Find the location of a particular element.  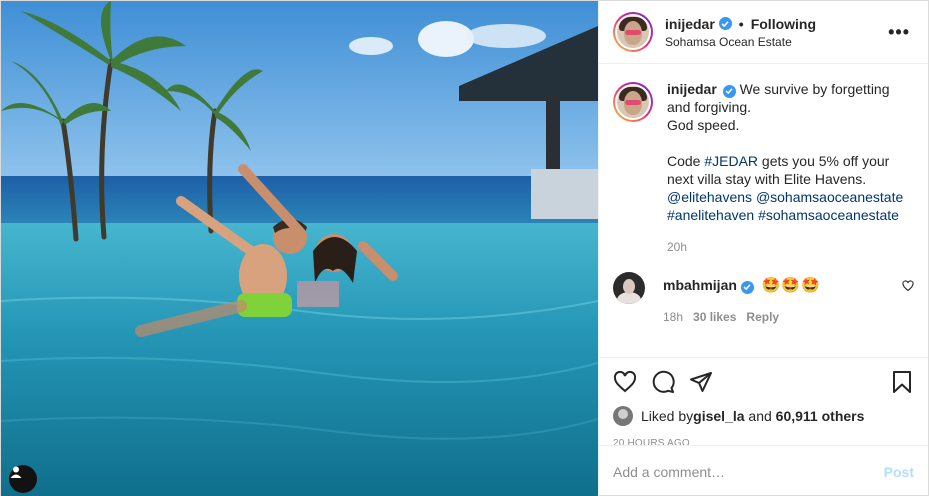

comment-like-heart-icon is located at coordinates (908, 286).